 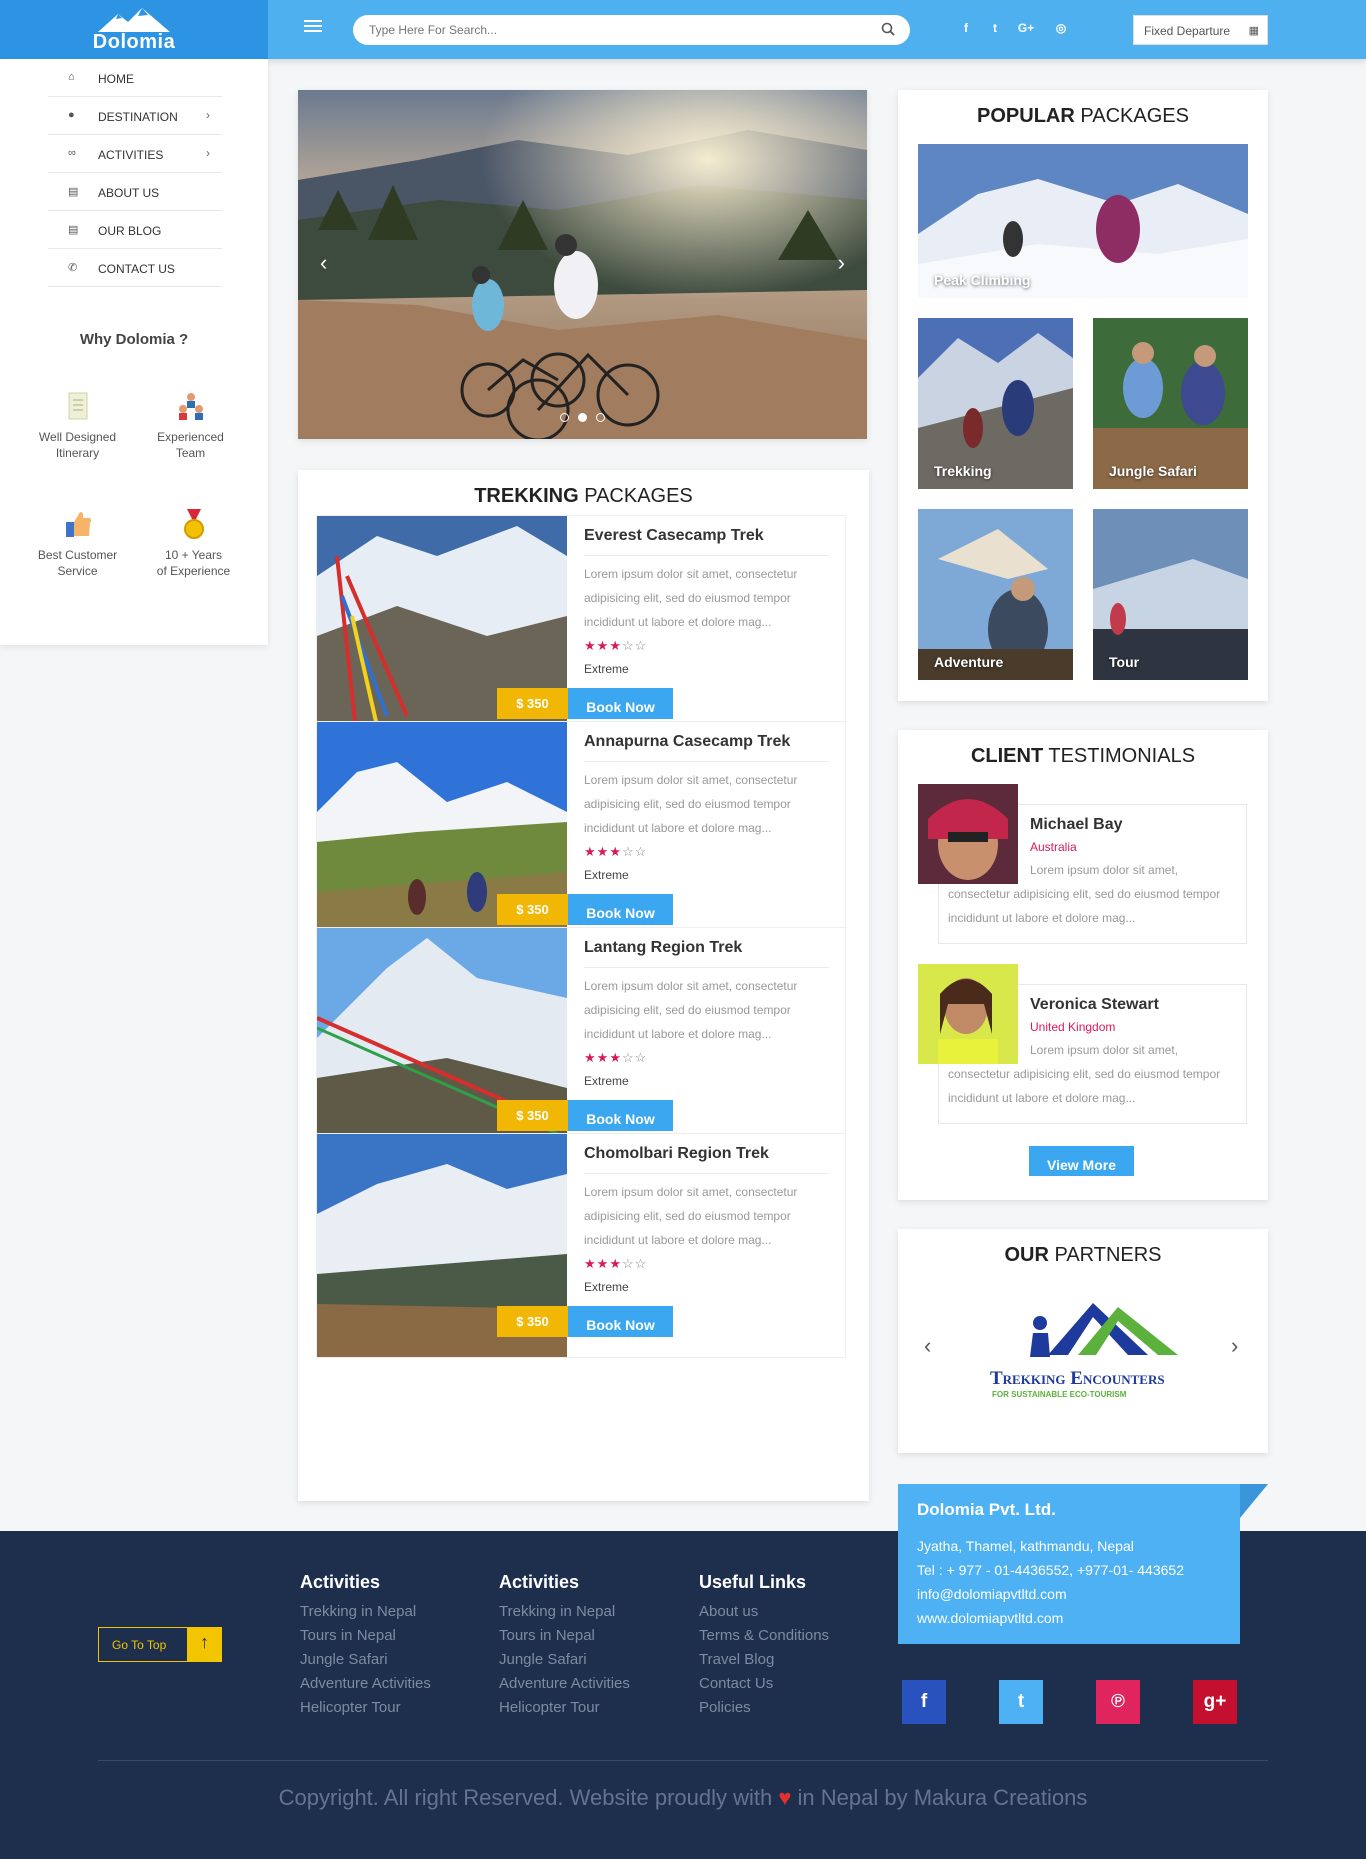 What do you see at coordinates (995, 594) in the screenshot?
I see `tile-adventure: Adventure` at bounding box center [995, 594].